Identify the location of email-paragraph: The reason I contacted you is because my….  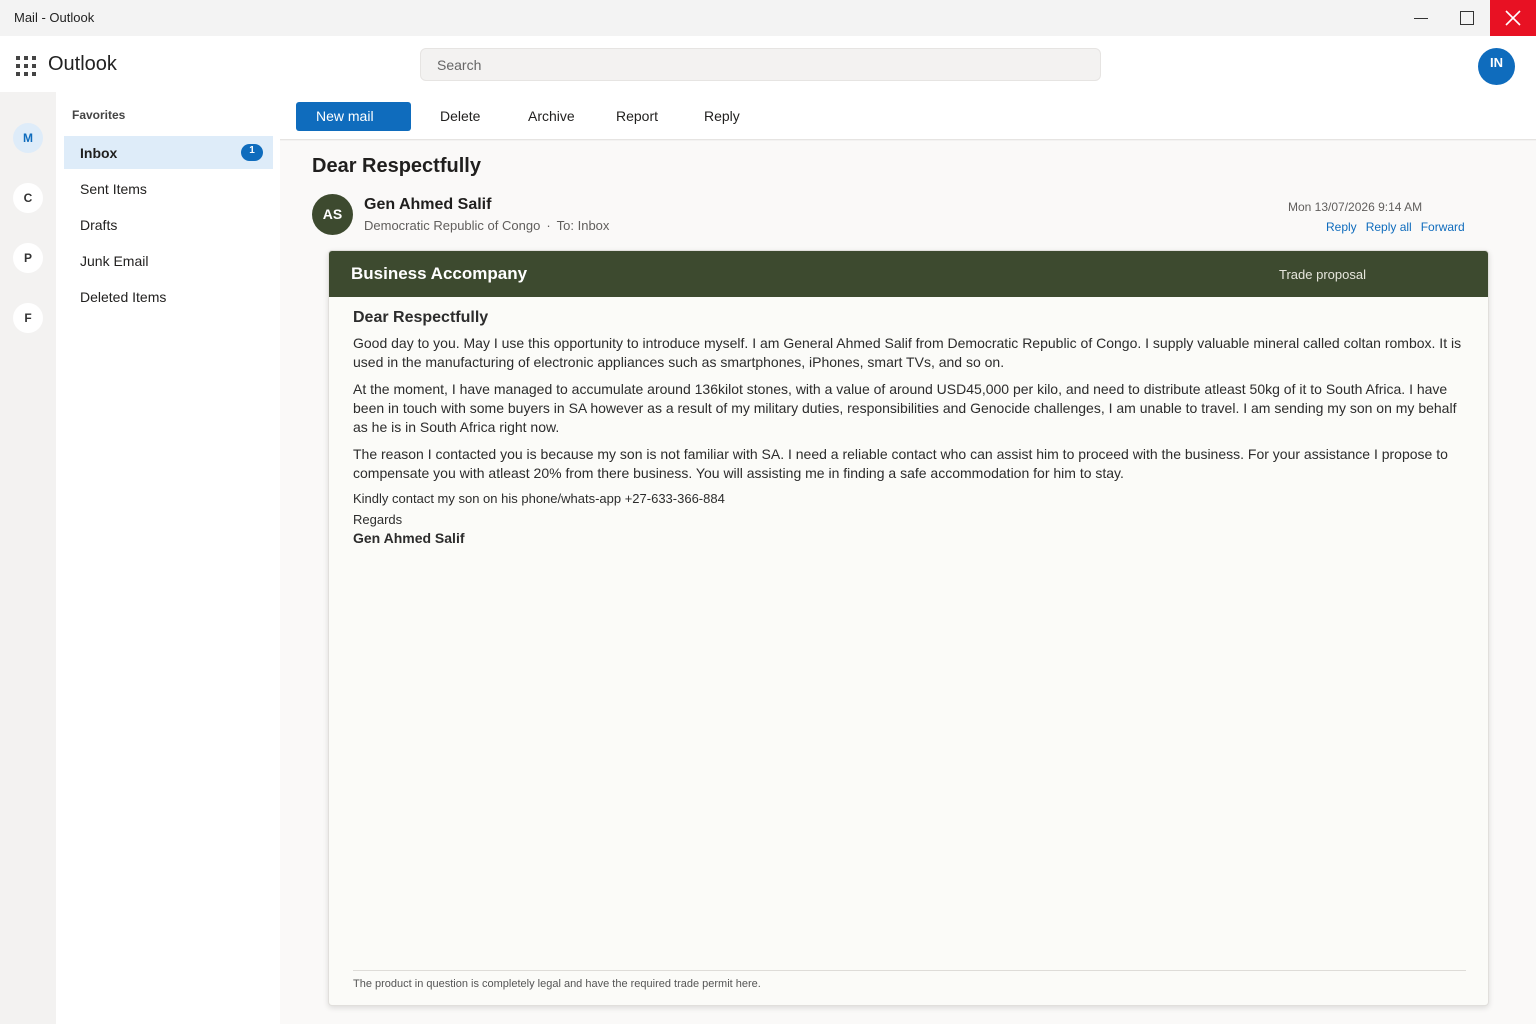
(900, 463).